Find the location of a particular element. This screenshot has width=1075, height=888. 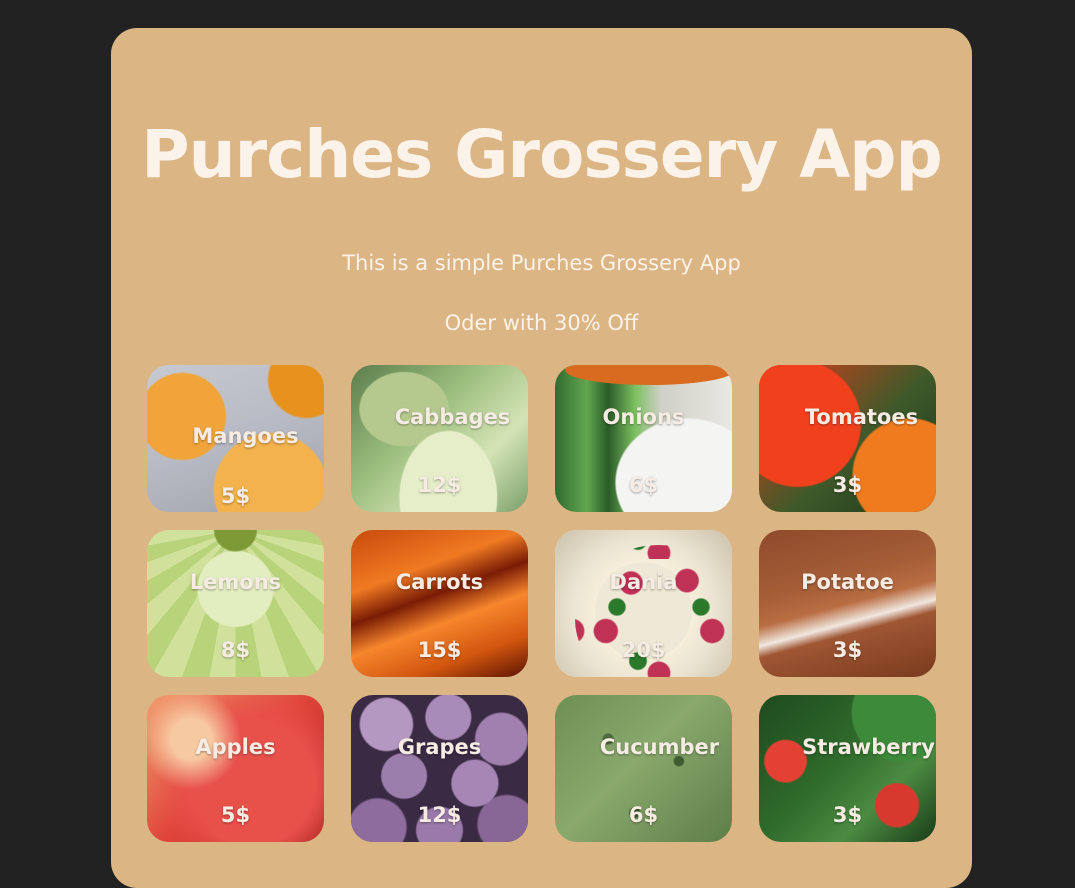

product-name: Mangoes is located at coordinates (245, 436).